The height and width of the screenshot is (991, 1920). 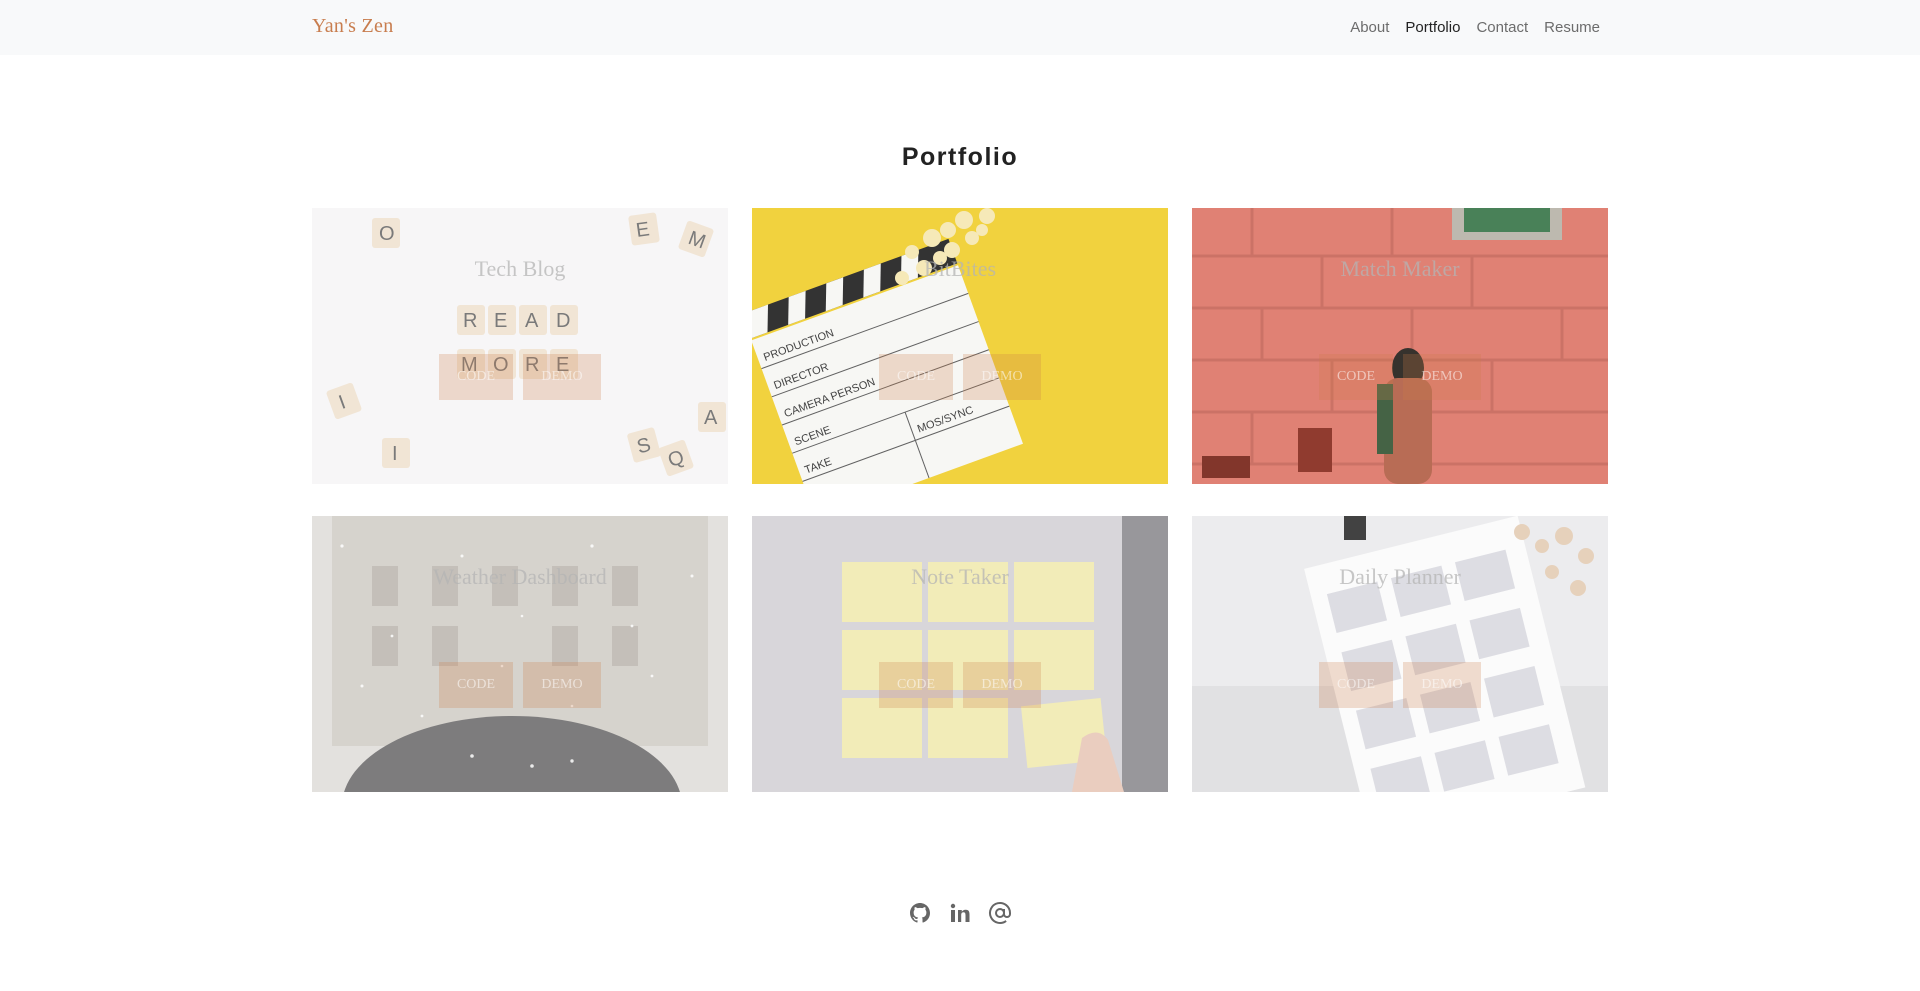 What do you see at coordinates (1502, 27) in the screenshot?
I see `nav-link-contact: Contact` at bounding box center [1502, 27].